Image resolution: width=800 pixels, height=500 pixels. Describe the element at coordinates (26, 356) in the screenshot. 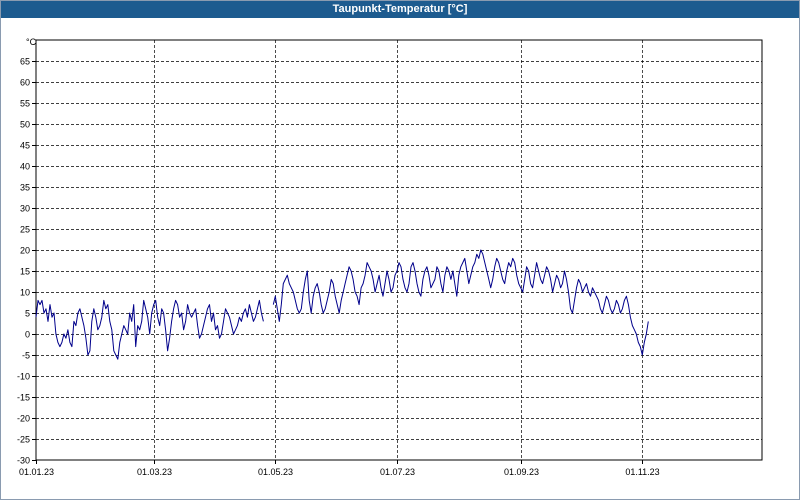

I see `y-tick-label: -5` at that location.